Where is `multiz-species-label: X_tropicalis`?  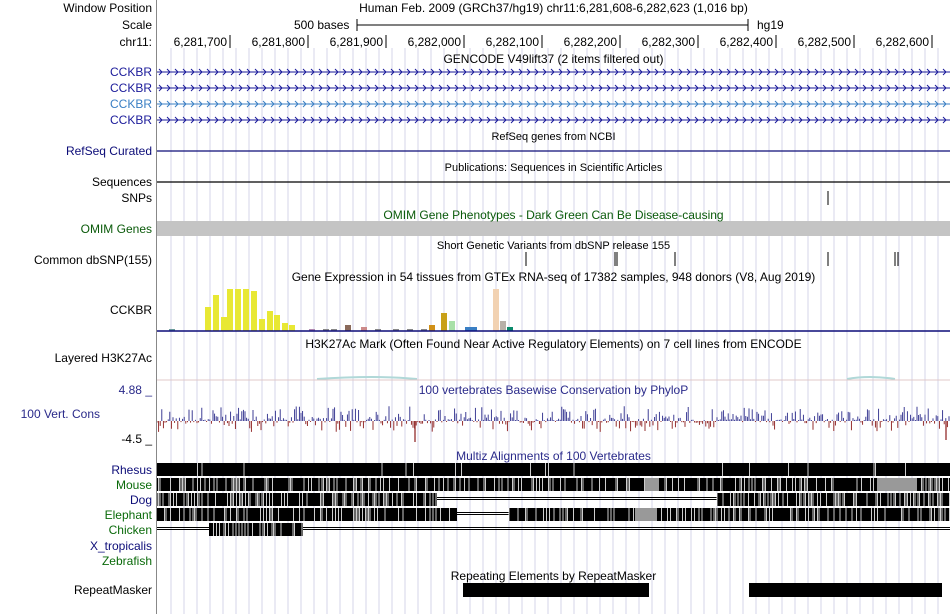
multiz-species-label: X_tropicalis is located at coordinates (121, 546).